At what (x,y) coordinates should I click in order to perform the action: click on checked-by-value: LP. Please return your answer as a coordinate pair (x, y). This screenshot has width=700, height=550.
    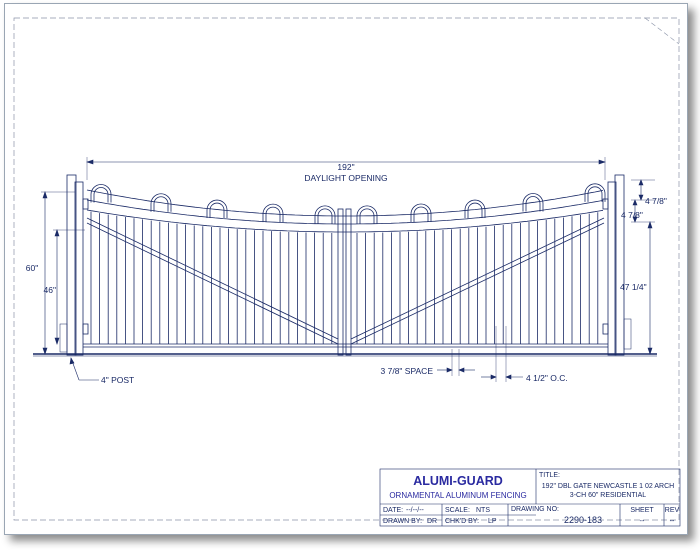
    Looking at the image, I should click on (492, 521).